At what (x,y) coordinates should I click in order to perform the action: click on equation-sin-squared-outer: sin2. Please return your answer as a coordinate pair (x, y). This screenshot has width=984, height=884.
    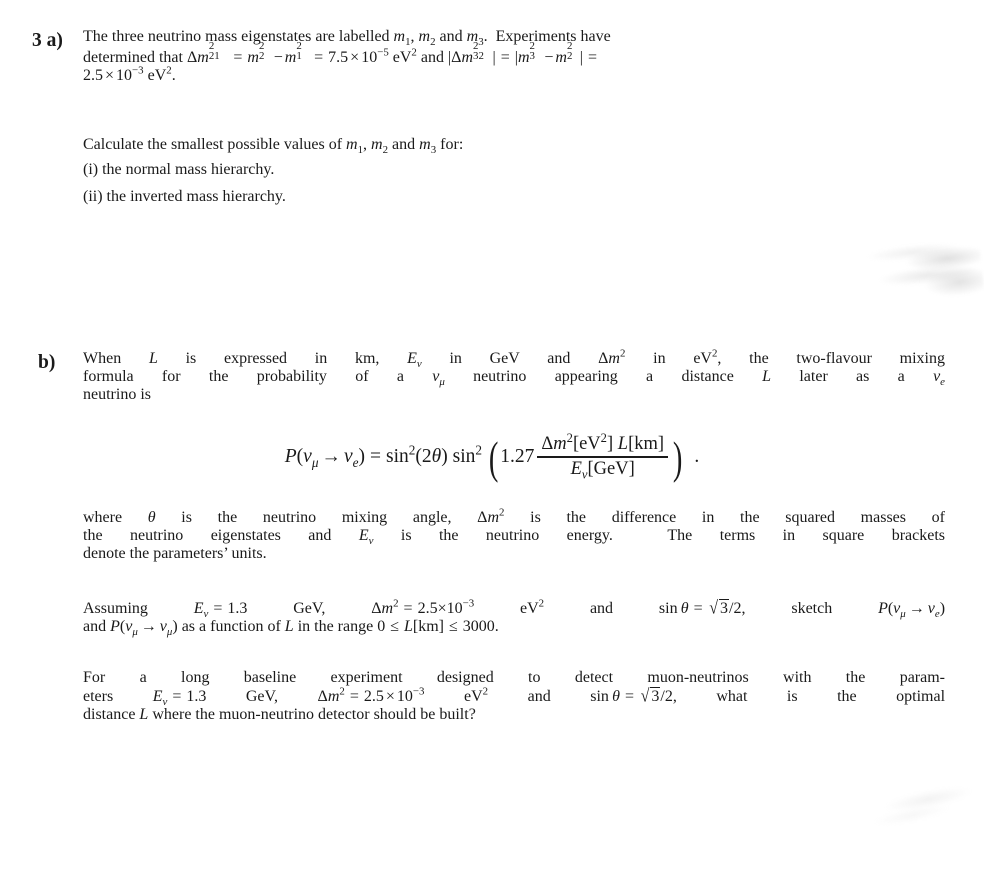
    Looking at the image, I should click on (467, 454).